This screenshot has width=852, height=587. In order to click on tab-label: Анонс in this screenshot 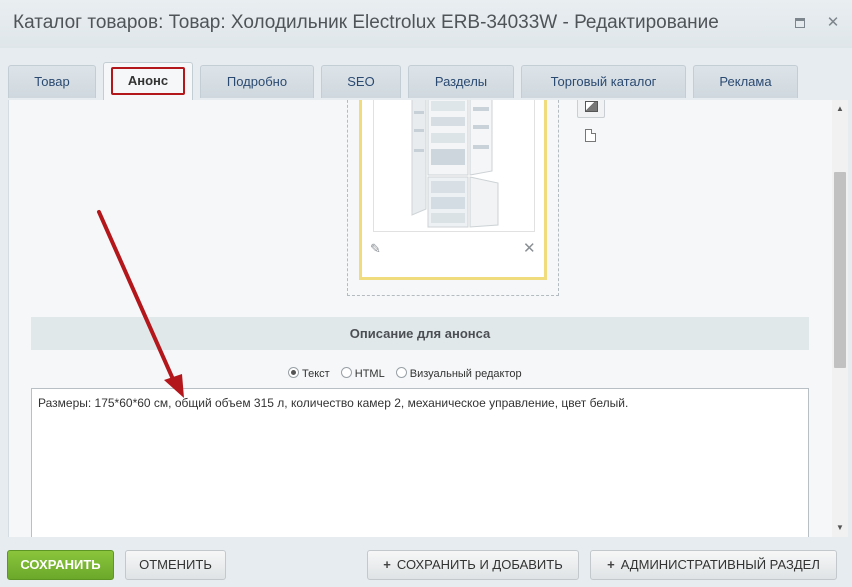, I will do `click(148, 81)`.